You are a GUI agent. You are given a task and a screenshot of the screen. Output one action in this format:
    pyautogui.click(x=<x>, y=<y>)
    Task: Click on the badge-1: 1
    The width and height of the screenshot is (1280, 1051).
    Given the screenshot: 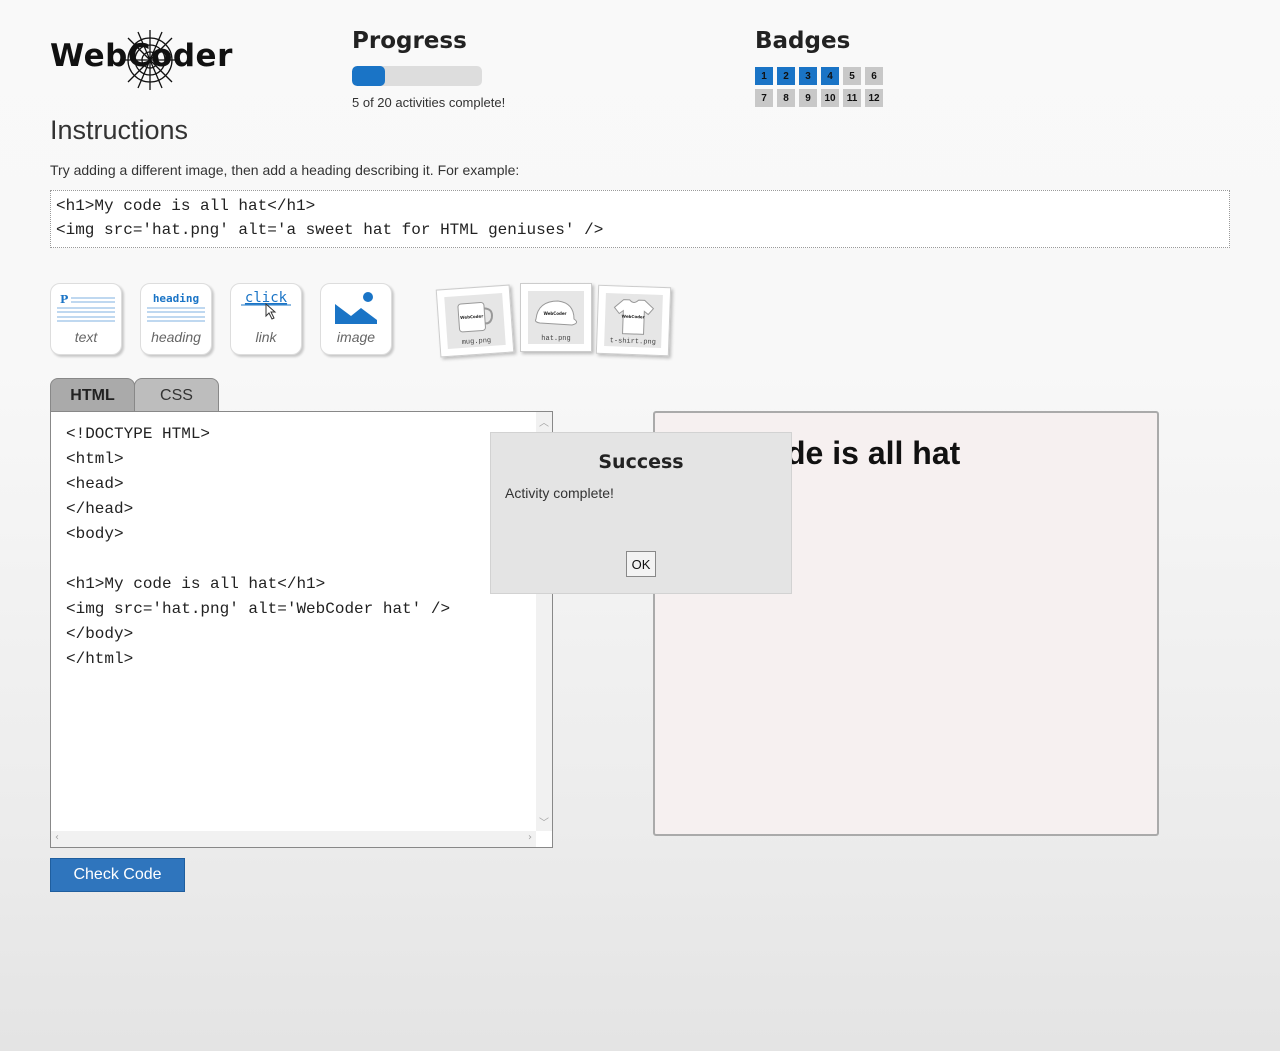 What is the action you would take?
    pyautogui.click(x=764, y=76)
    